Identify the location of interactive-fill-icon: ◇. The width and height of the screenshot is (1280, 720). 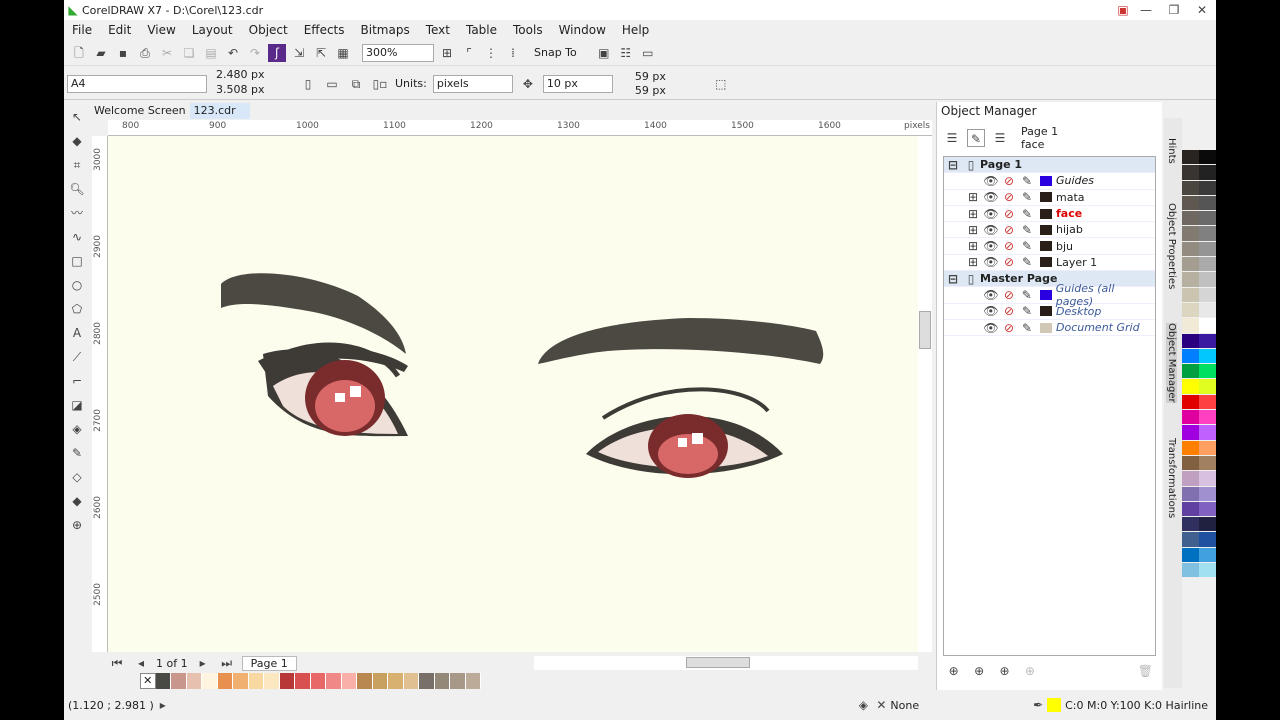
(77, 477).